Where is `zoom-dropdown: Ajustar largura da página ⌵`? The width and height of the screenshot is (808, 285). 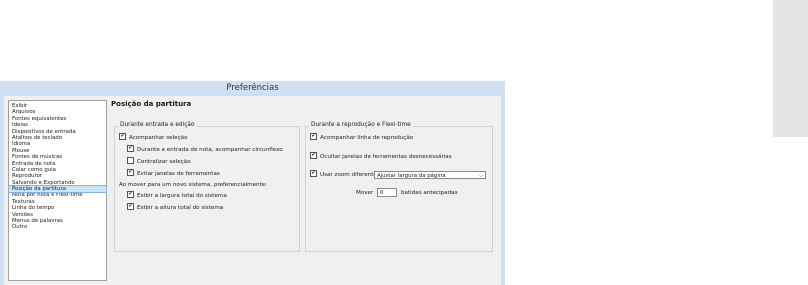
zoom-dropdown: Ajustar largura da página ⌵ is located at coordinates (430, 175).